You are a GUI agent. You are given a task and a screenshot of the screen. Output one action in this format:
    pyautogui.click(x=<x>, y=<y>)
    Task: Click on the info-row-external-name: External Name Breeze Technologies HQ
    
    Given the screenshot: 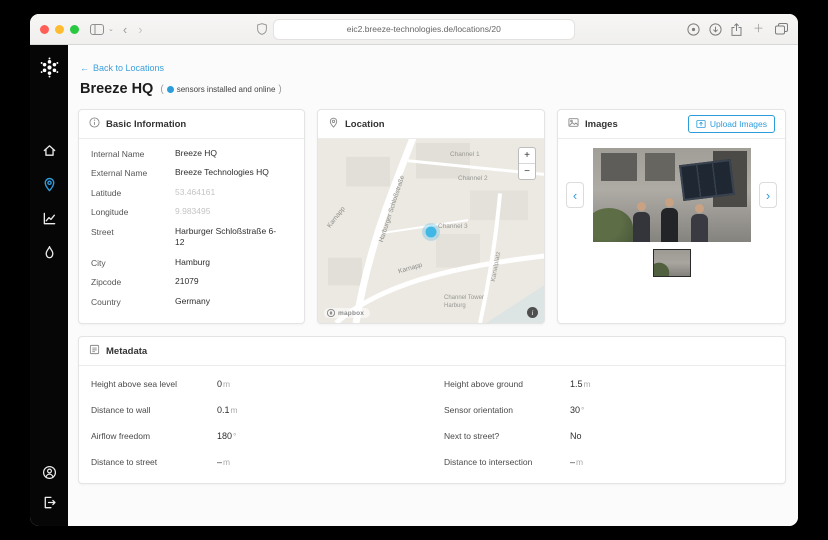 What is the action you would take?
    pyautogui.click(x=191, y=172)
    